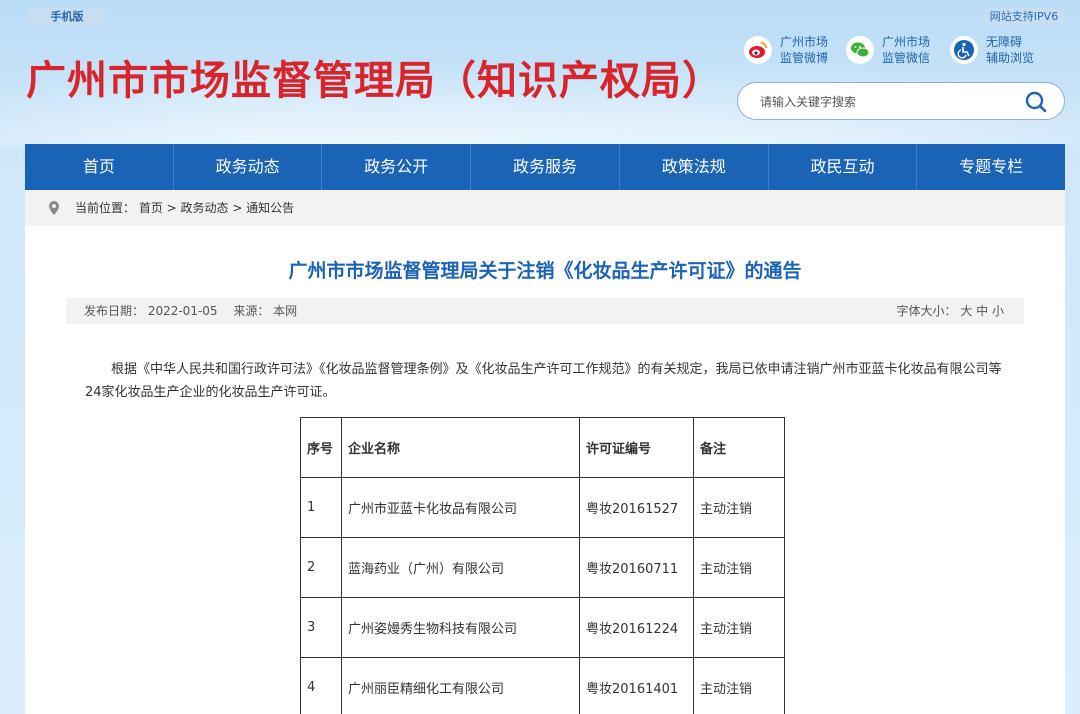 The height and width of the screenshot is (714, 1080). What do you see at coordinates (636, 507) in the screenshot?
I see `cell-license: 粤妆20161527` at bounding box center [636, 507].